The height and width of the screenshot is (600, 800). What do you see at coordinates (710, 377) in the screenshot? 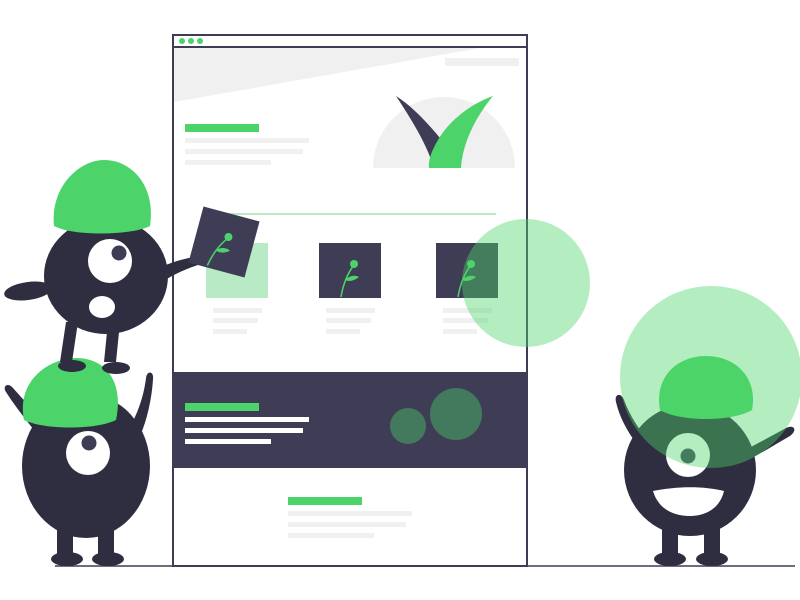
I see `large-floating-circle` at bounding box center [710, 377].